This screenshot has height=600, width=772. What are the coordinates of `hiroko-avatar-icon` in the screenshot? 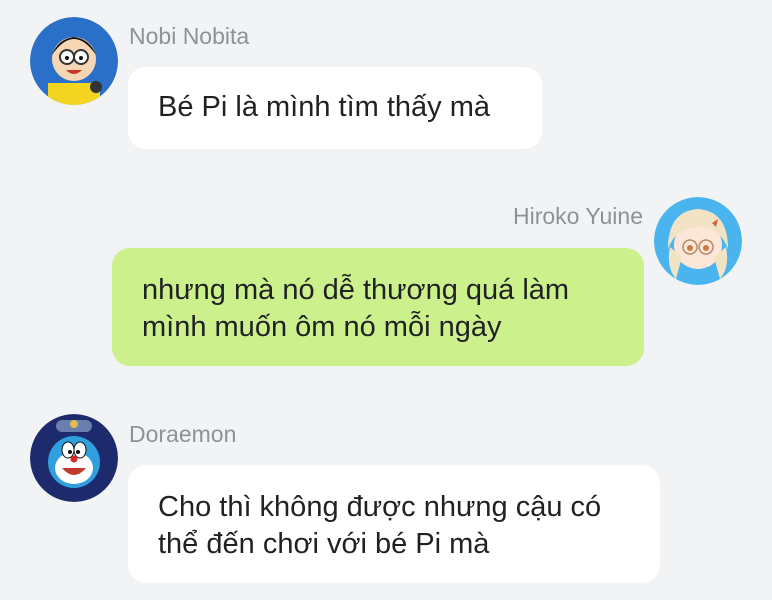 It's located at (698, 241).